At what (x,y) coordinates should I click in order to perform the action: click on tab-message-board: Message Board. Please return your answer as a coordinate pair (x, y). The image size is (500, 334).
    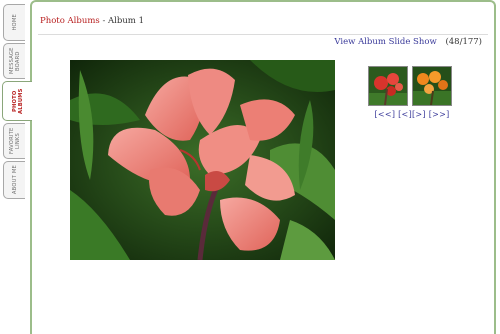
    Looking at the image, I should click on (14, 61).